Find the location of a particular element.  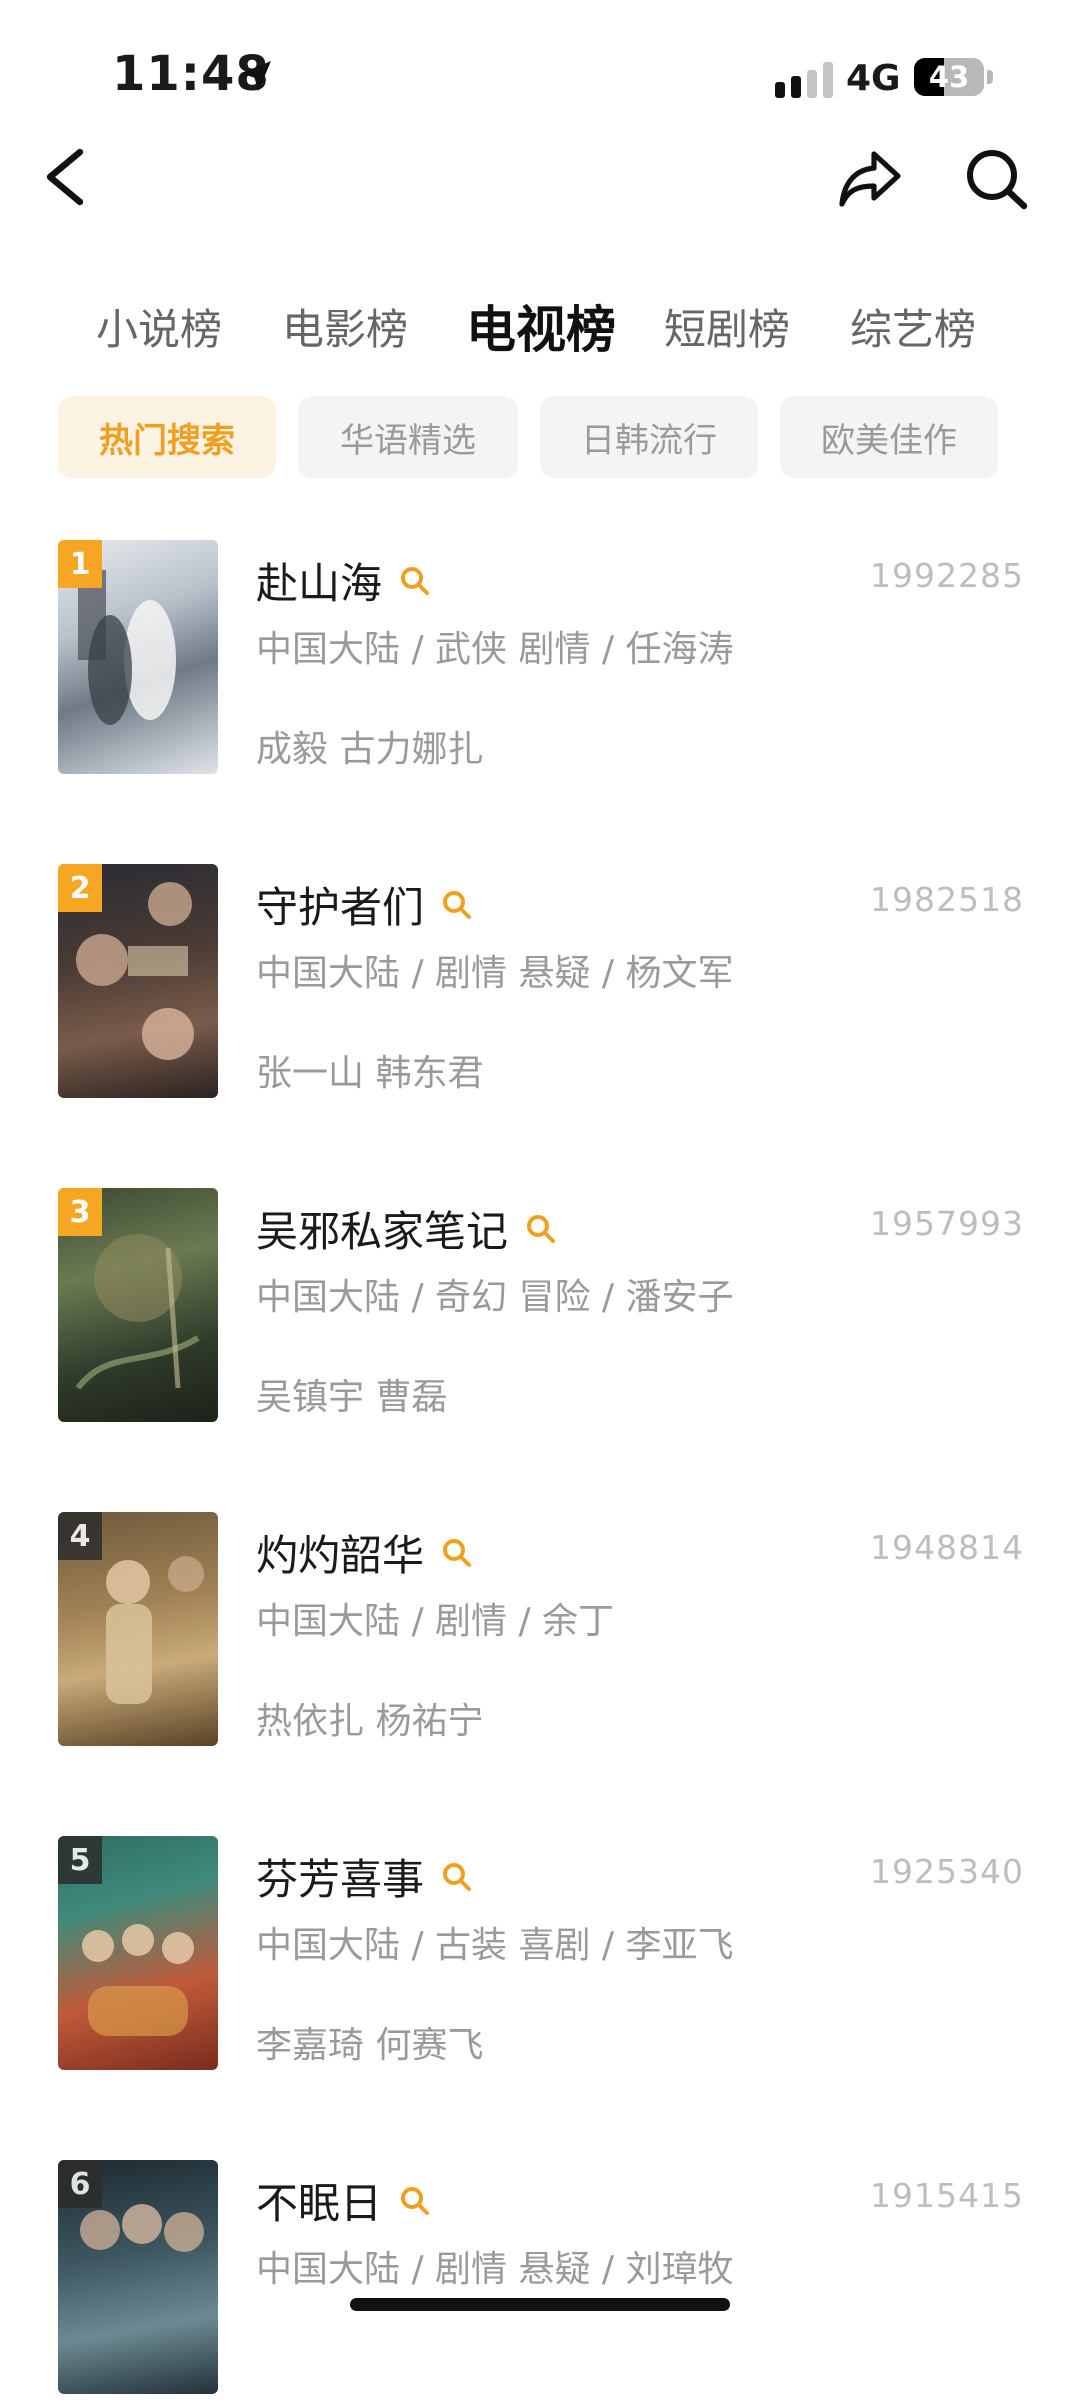

hot-score: 1957993 is located at coordinates (947, 1223).